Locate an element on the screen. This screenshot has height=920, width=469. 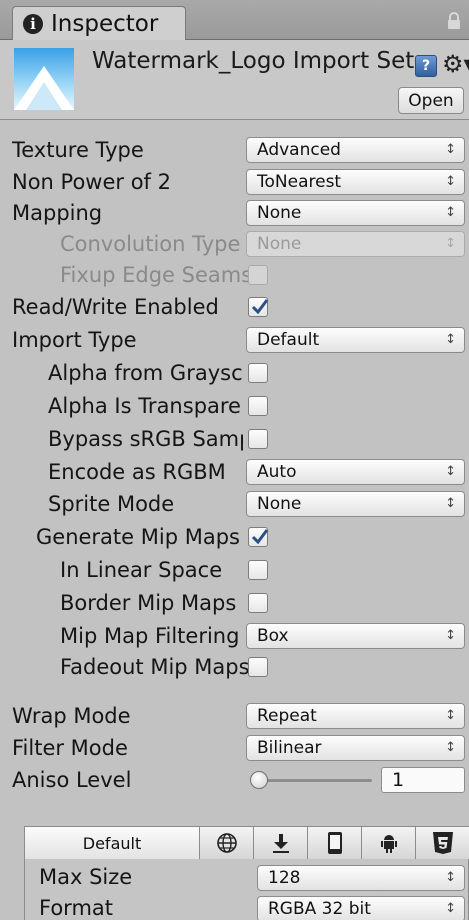
mapping-label: Mapping is located at coordinates (57, 213).